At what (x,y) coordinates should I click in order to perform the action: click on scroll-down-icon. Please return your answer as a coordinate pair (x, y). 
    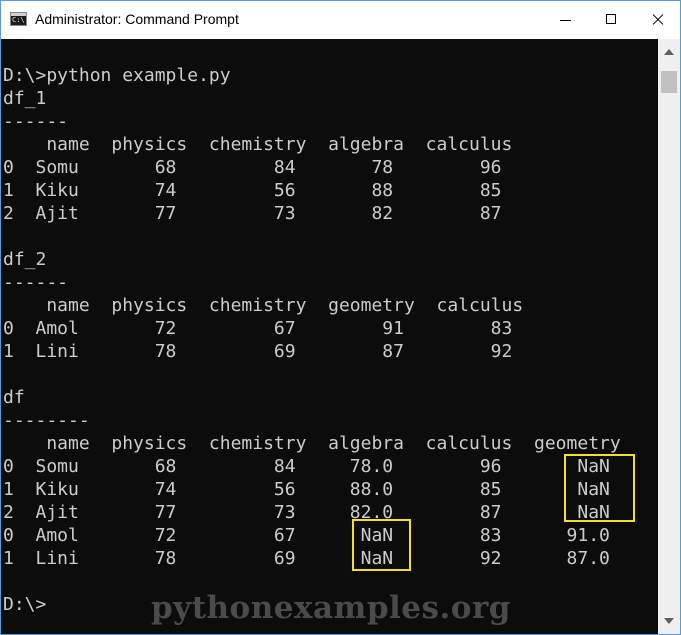
    Looking at the image, I should click on (669, 621).